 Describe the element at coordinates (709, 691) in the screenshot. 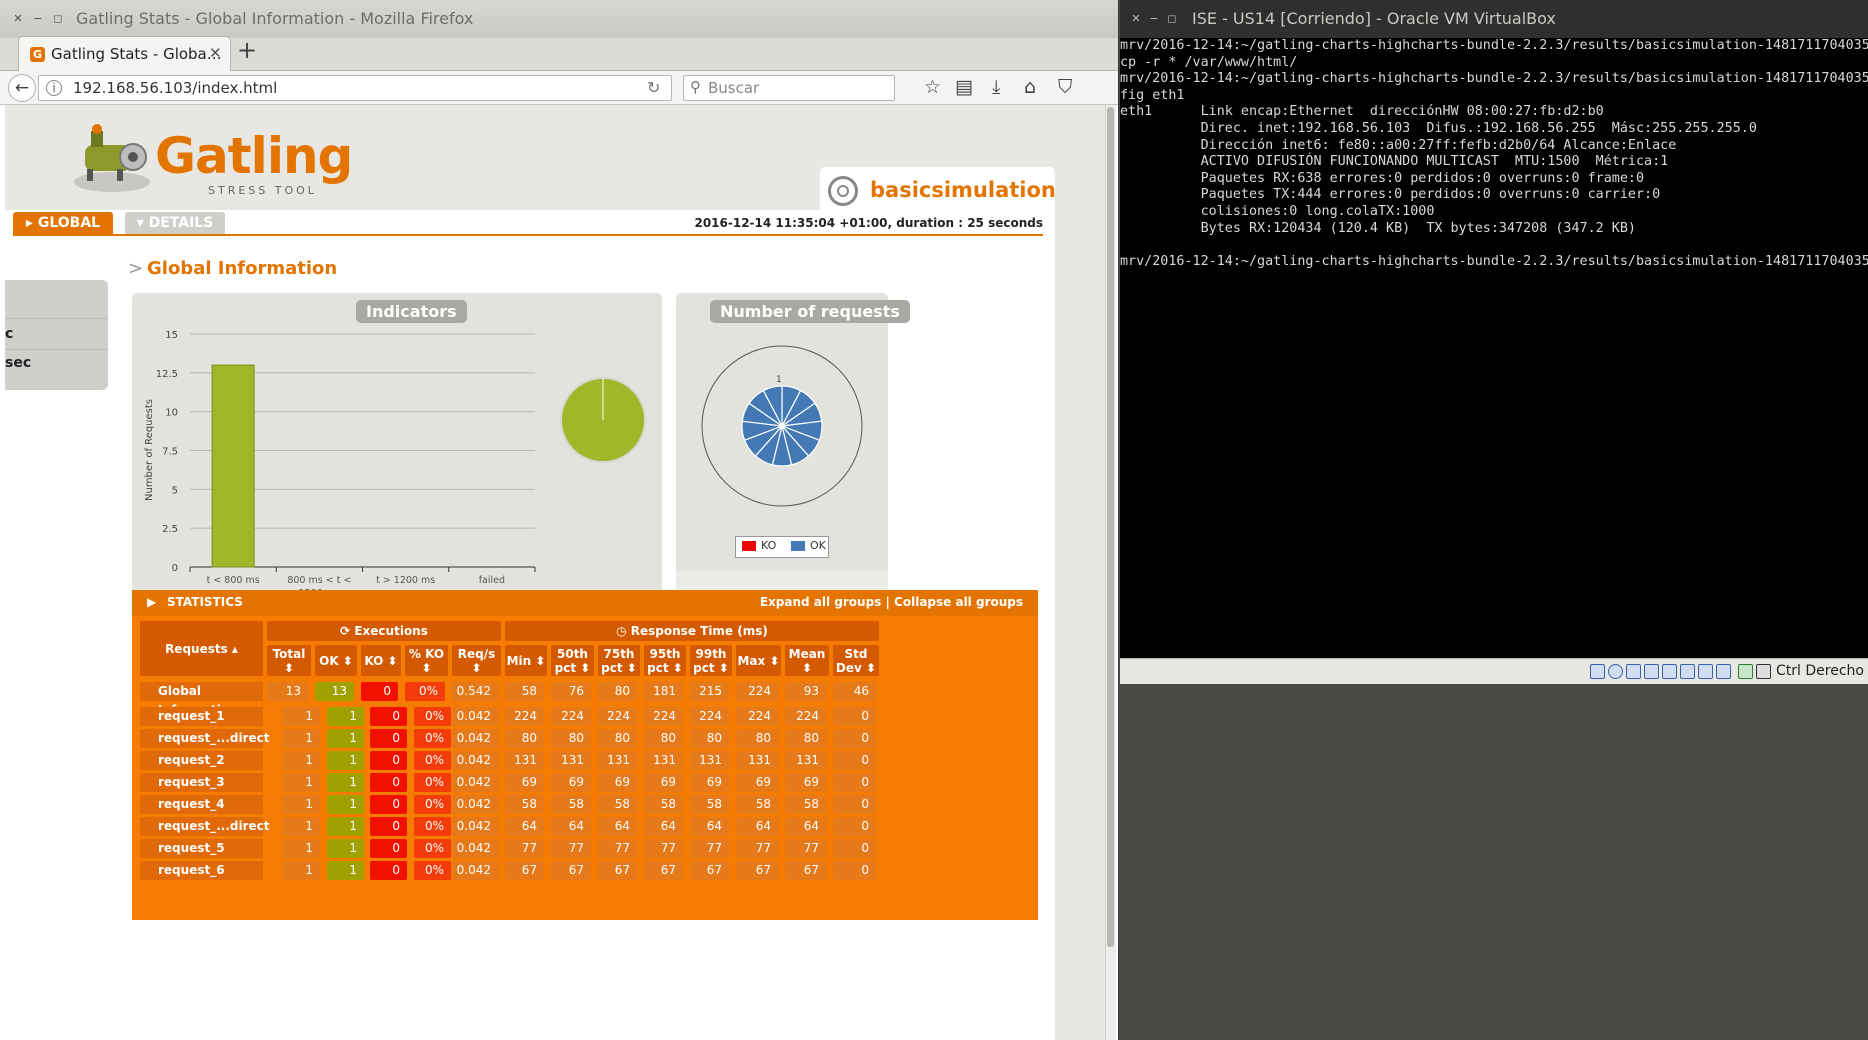

I see `table-cell: 215` at that location.